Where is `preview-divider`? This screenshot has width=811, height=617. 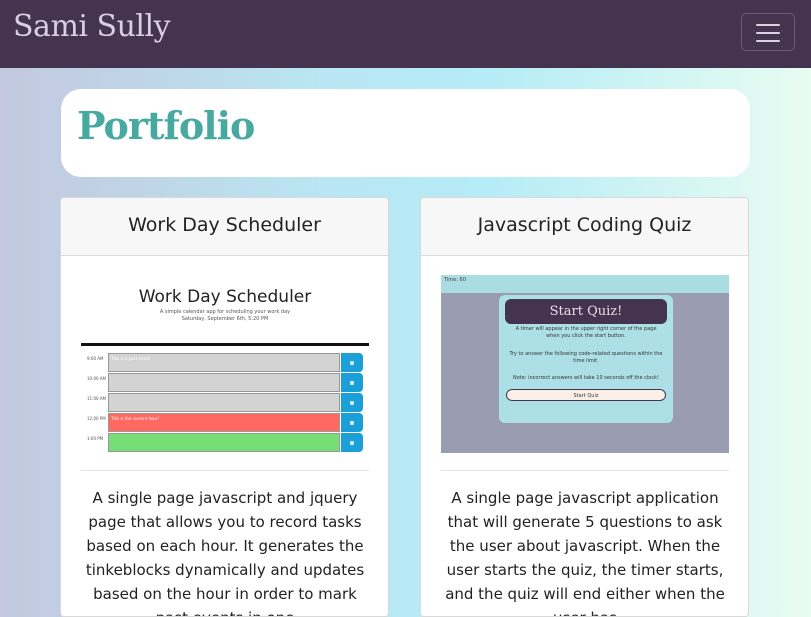
preview-divider is located at coordinates (225, 344).